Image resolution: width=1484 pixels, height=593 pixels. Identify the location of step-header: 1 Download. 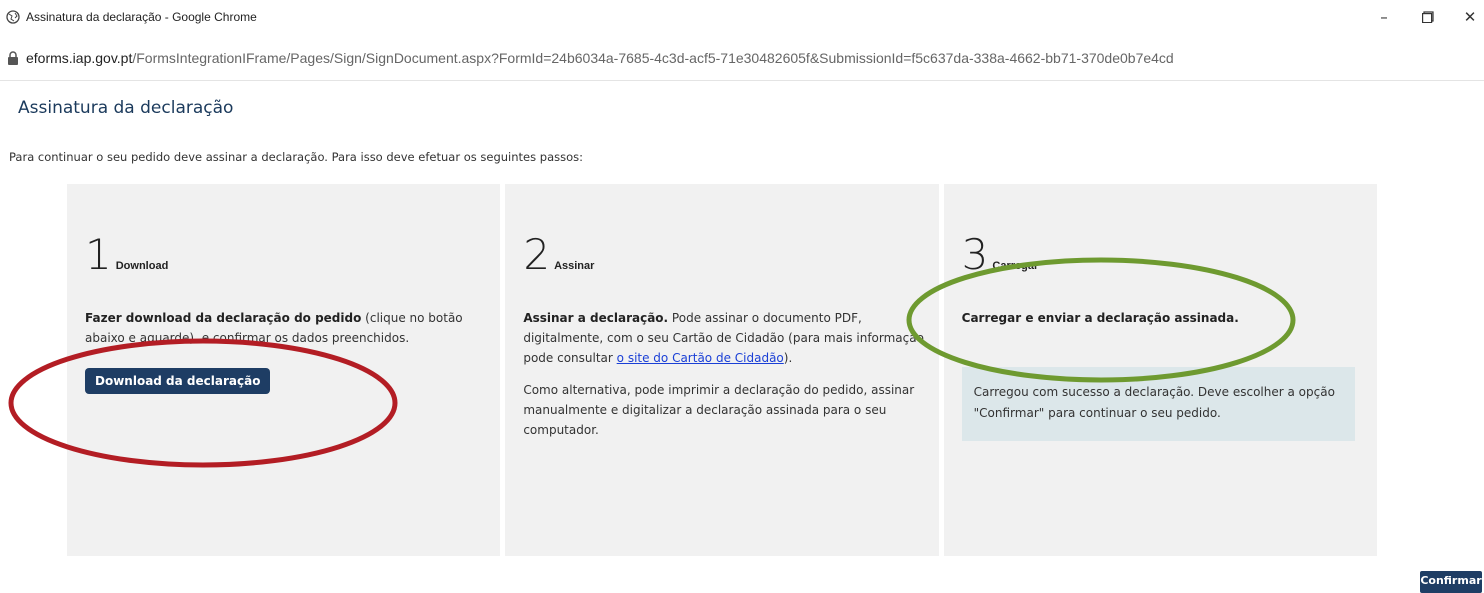
(126, 254).